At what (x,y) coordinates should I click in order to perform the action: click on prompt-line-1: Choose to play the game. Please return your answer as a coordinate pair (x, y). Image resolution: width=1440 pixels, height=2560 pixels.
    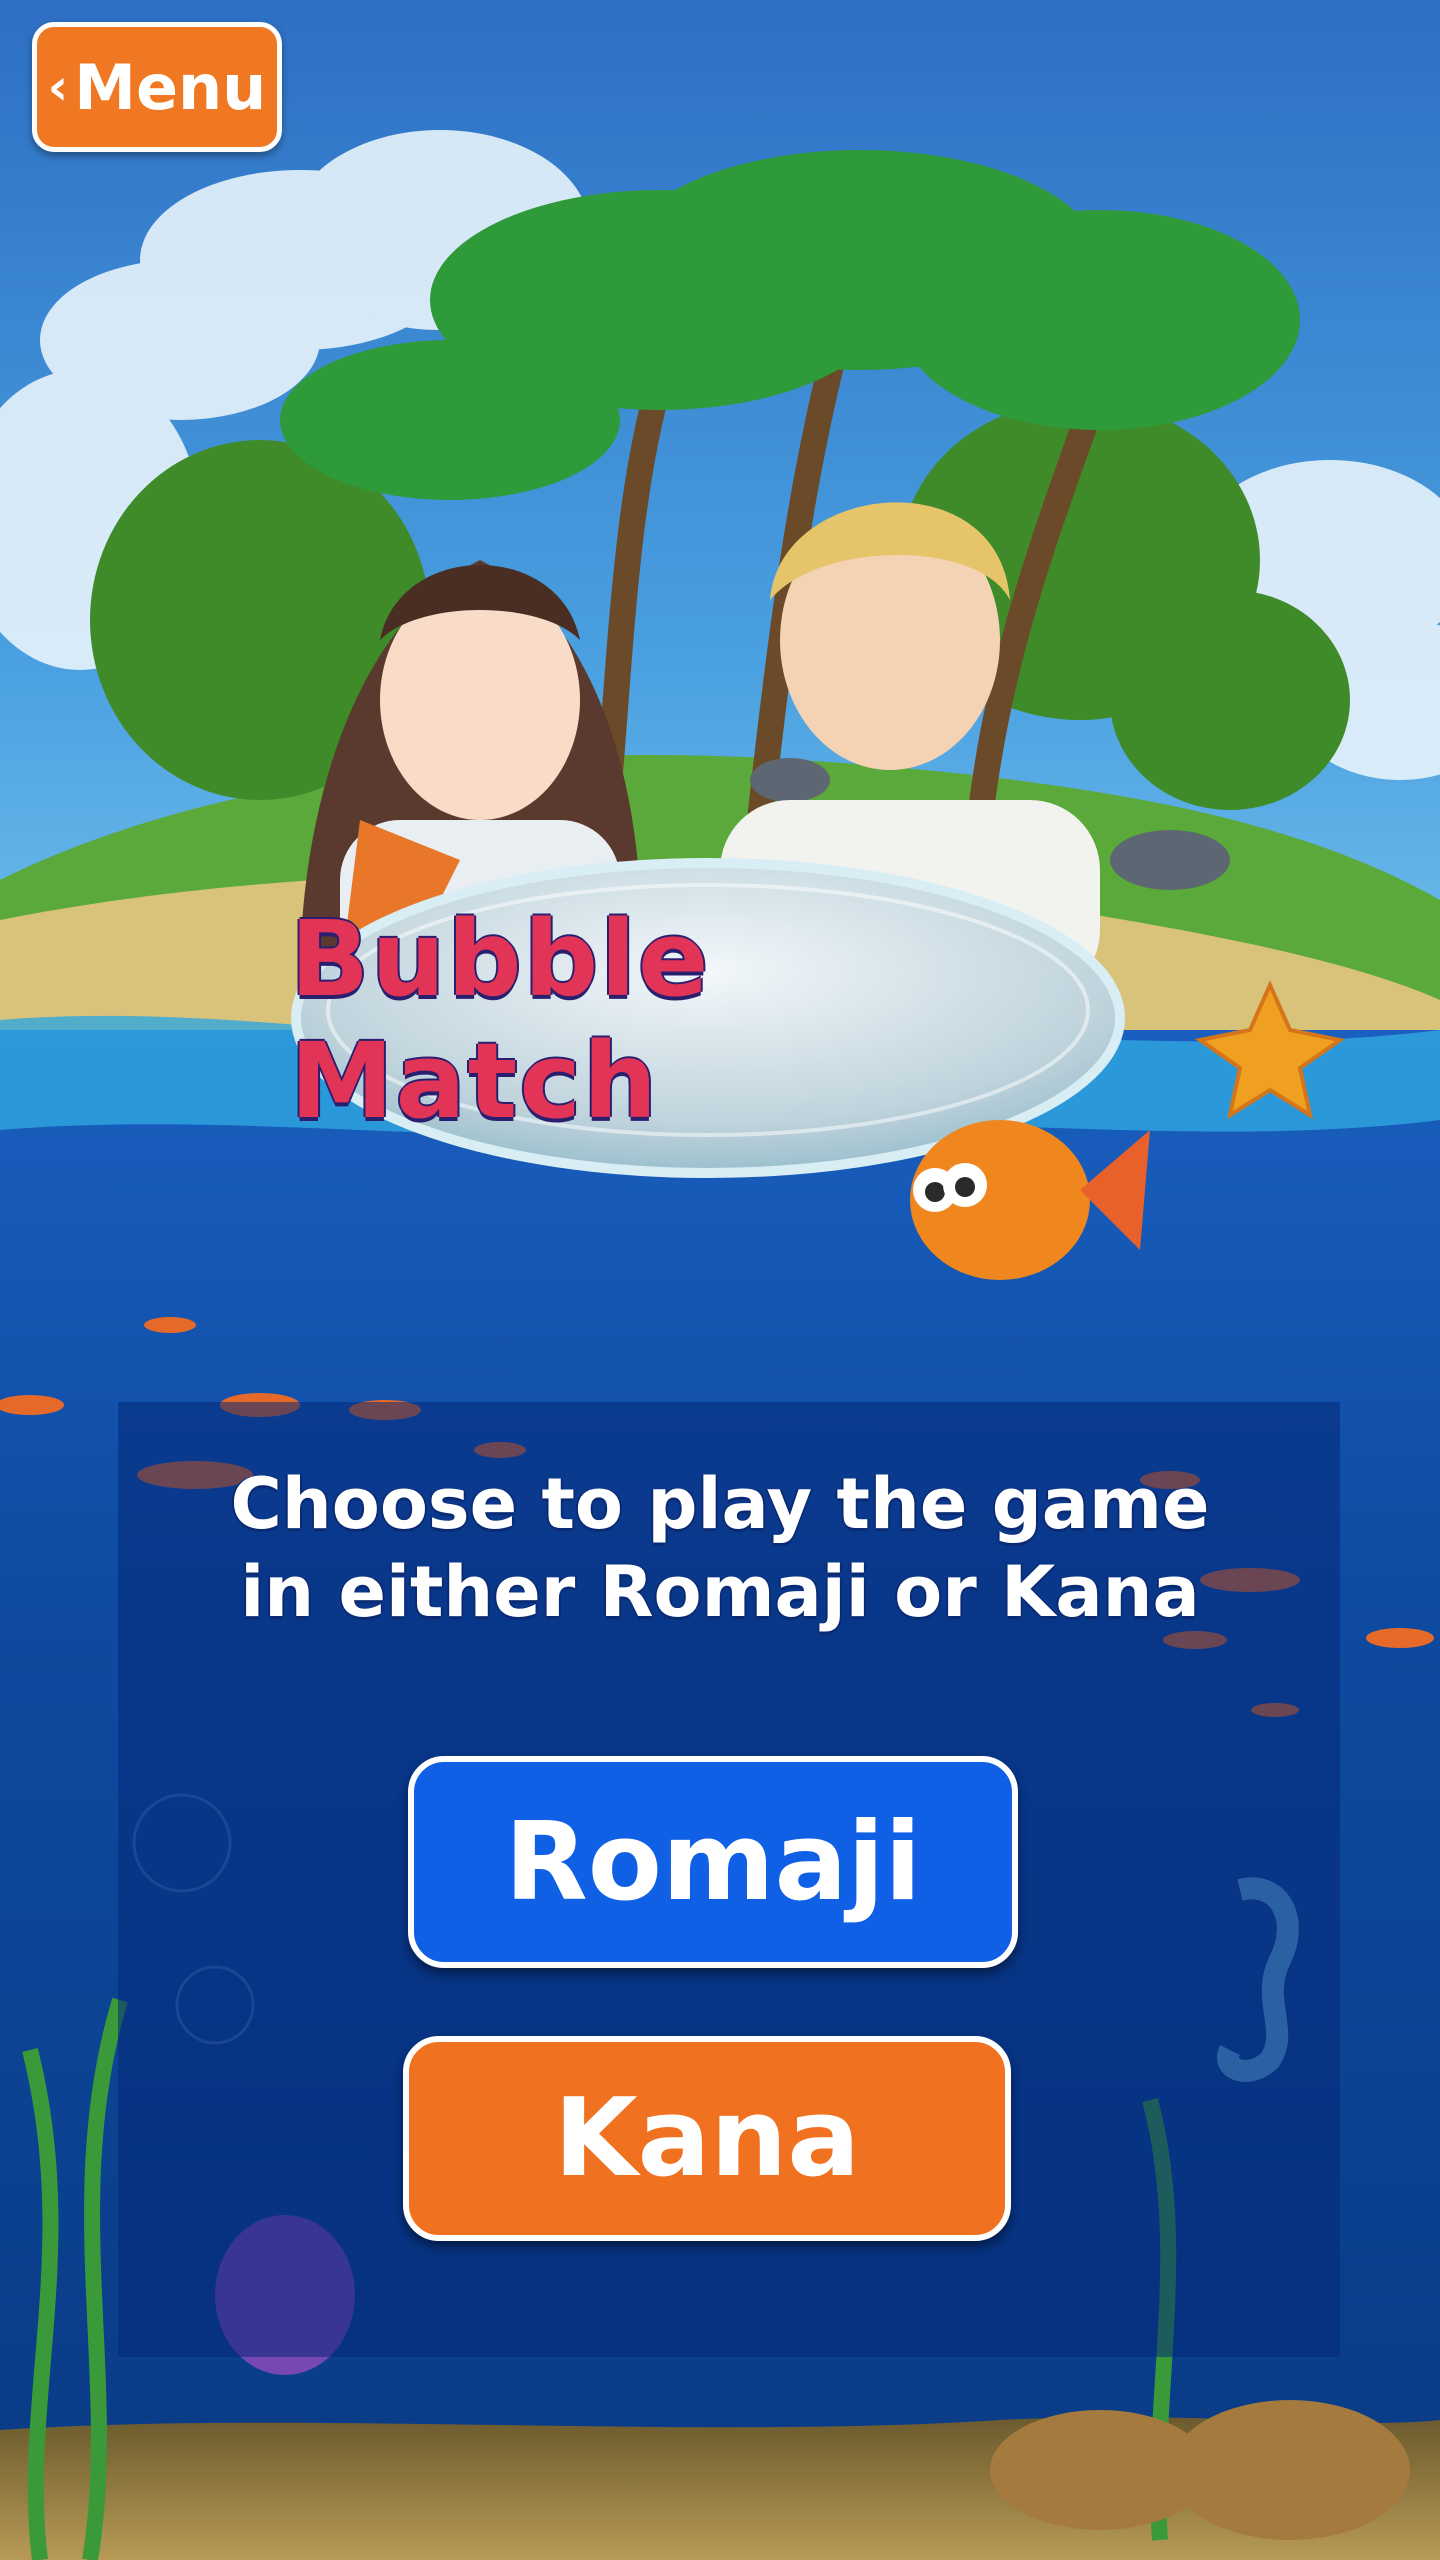
    Looking at the image, I should click on (720, 1504).